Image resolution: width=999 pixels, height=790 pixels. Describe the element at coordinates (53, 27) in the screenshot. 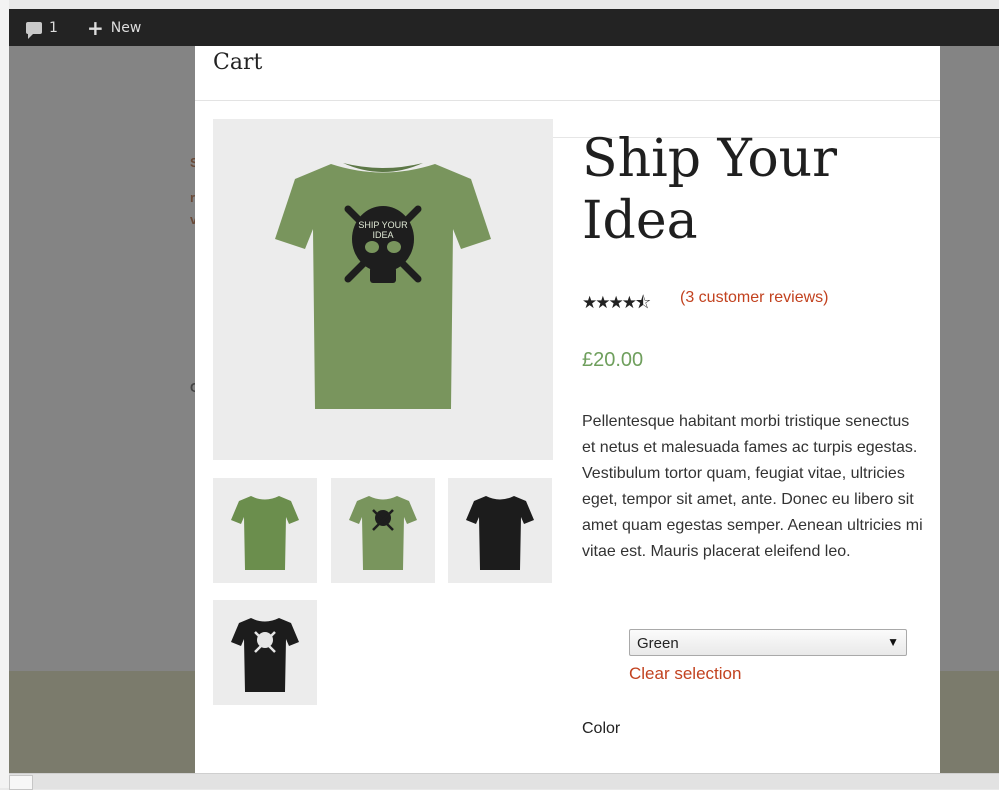

I see `comments-count: 1` at that location.